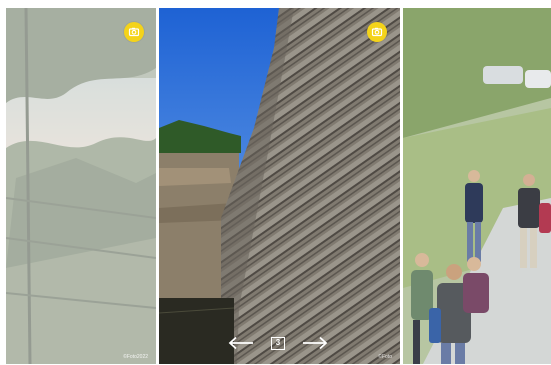  Describe the element at coordinates (135, 357) in the screenshot. I see `photo-credit: ©Foto2022` at that location.